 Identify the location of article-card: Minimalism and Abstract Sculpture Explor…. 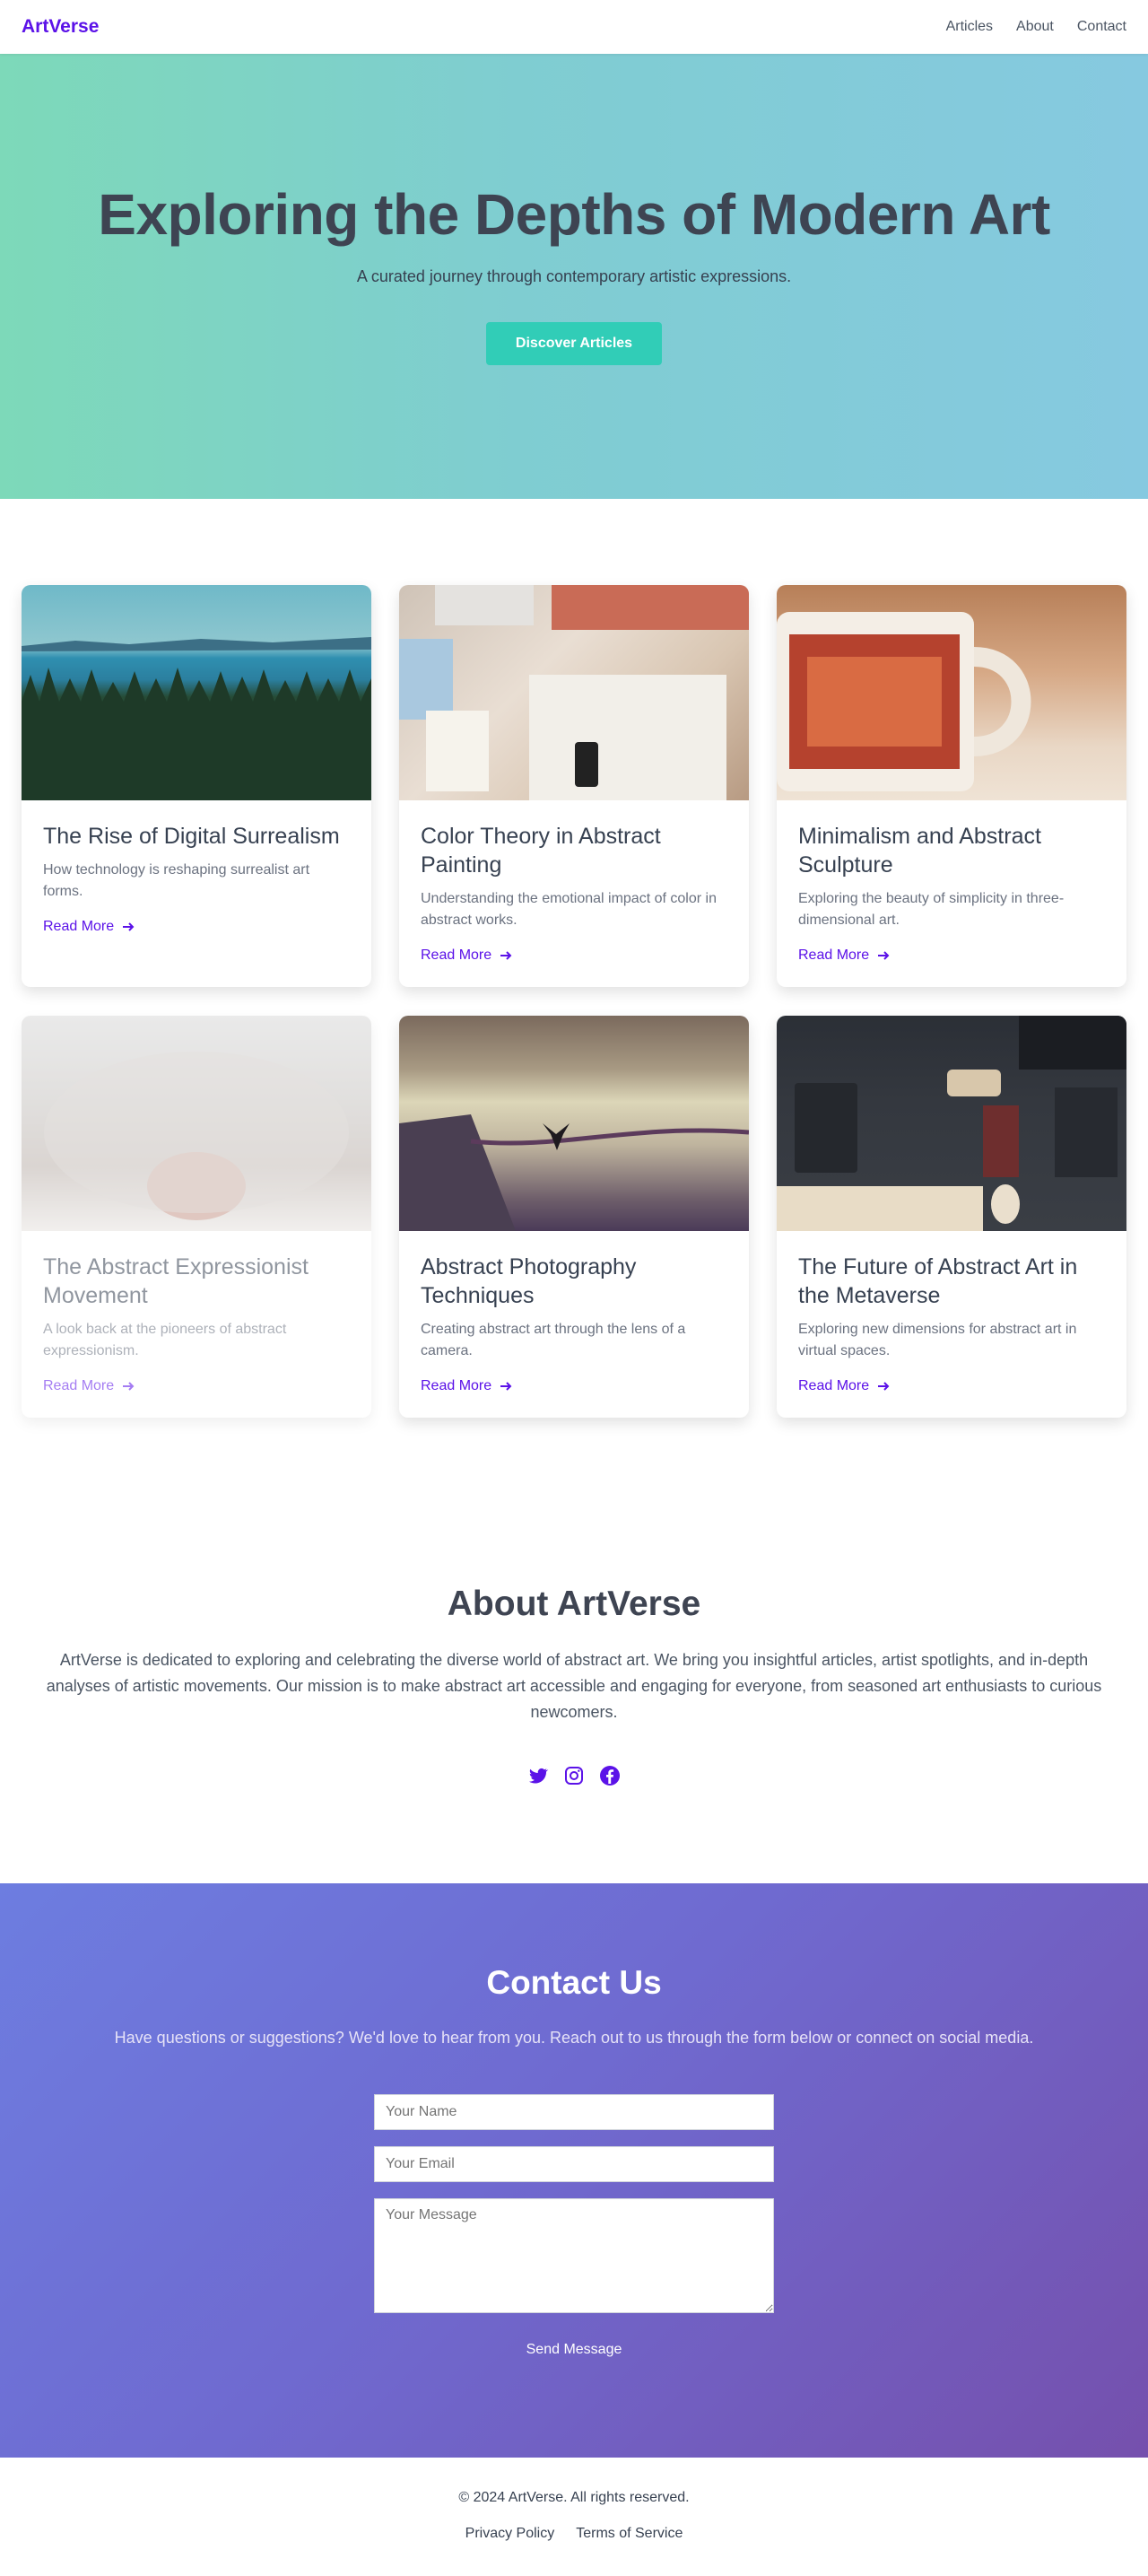
(951, 786).